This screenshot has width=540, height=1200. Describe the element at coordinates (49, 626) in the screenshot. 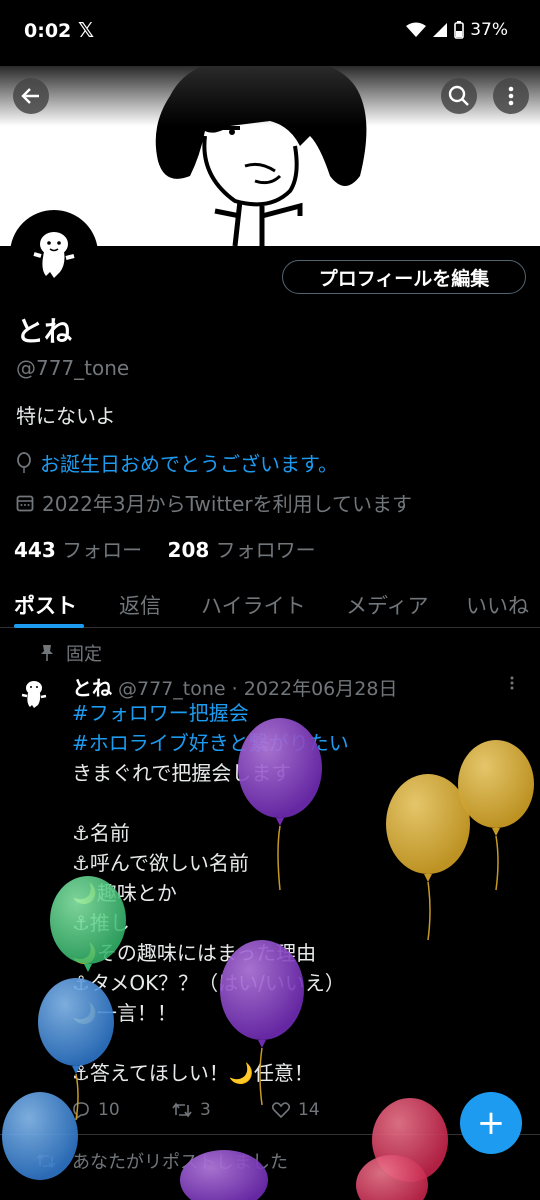

I see `active-tab-indicator` at that location.